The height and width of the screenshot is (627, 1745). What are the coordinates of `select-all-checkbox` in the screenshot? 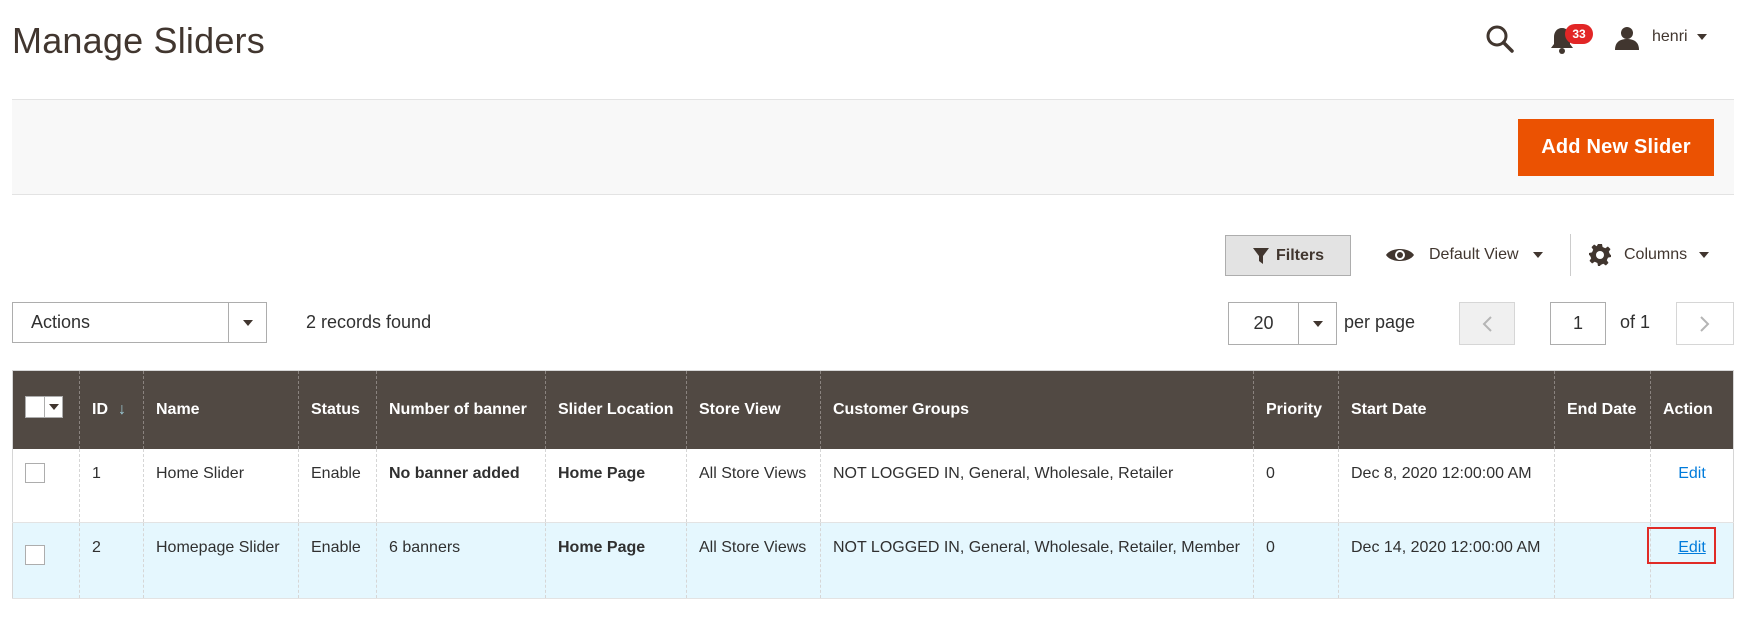 It's located at (44, 407).